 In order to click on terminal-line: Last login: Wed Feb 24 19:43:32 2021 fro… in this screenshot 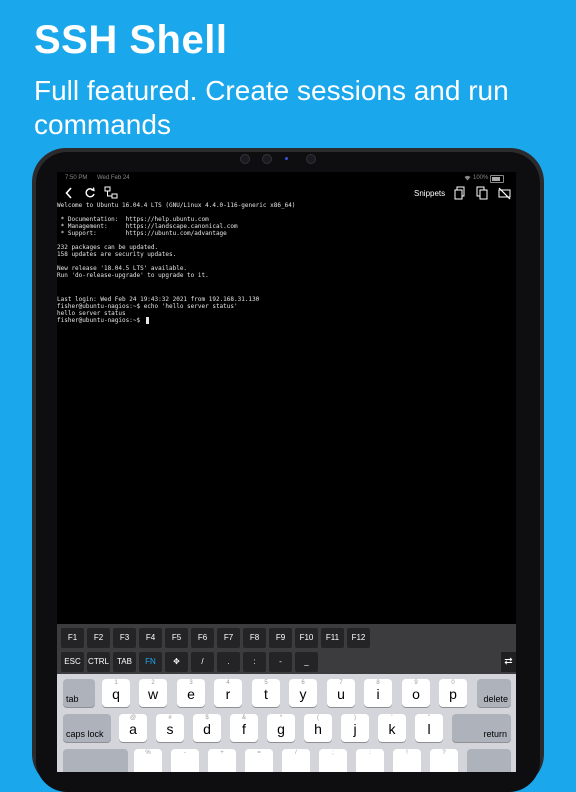, I will do `click(158, 299)`.